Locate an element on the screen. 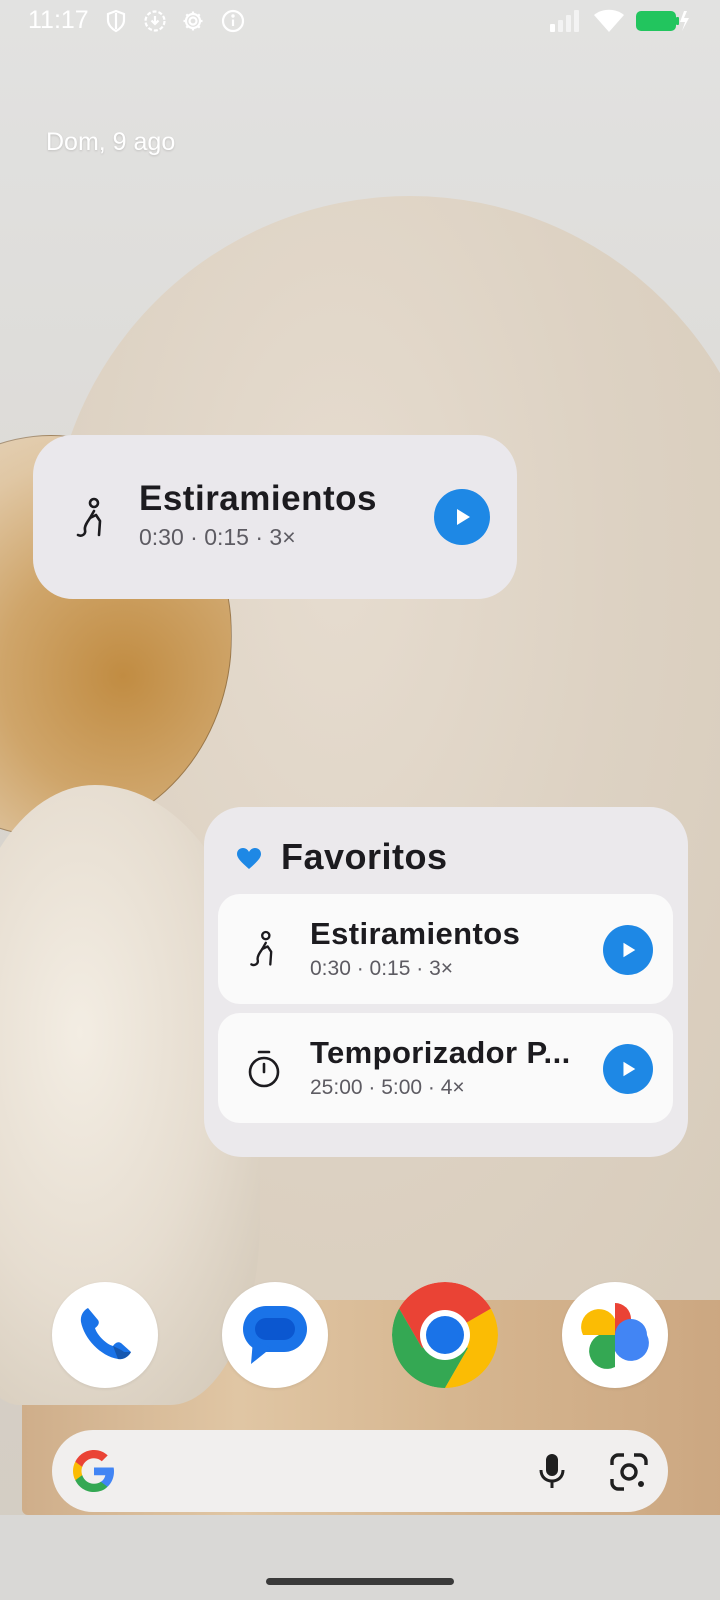 This screenshot has width=720, height=1600. routine-widget-title: Estiramientos is located at coordinates (258, 498).